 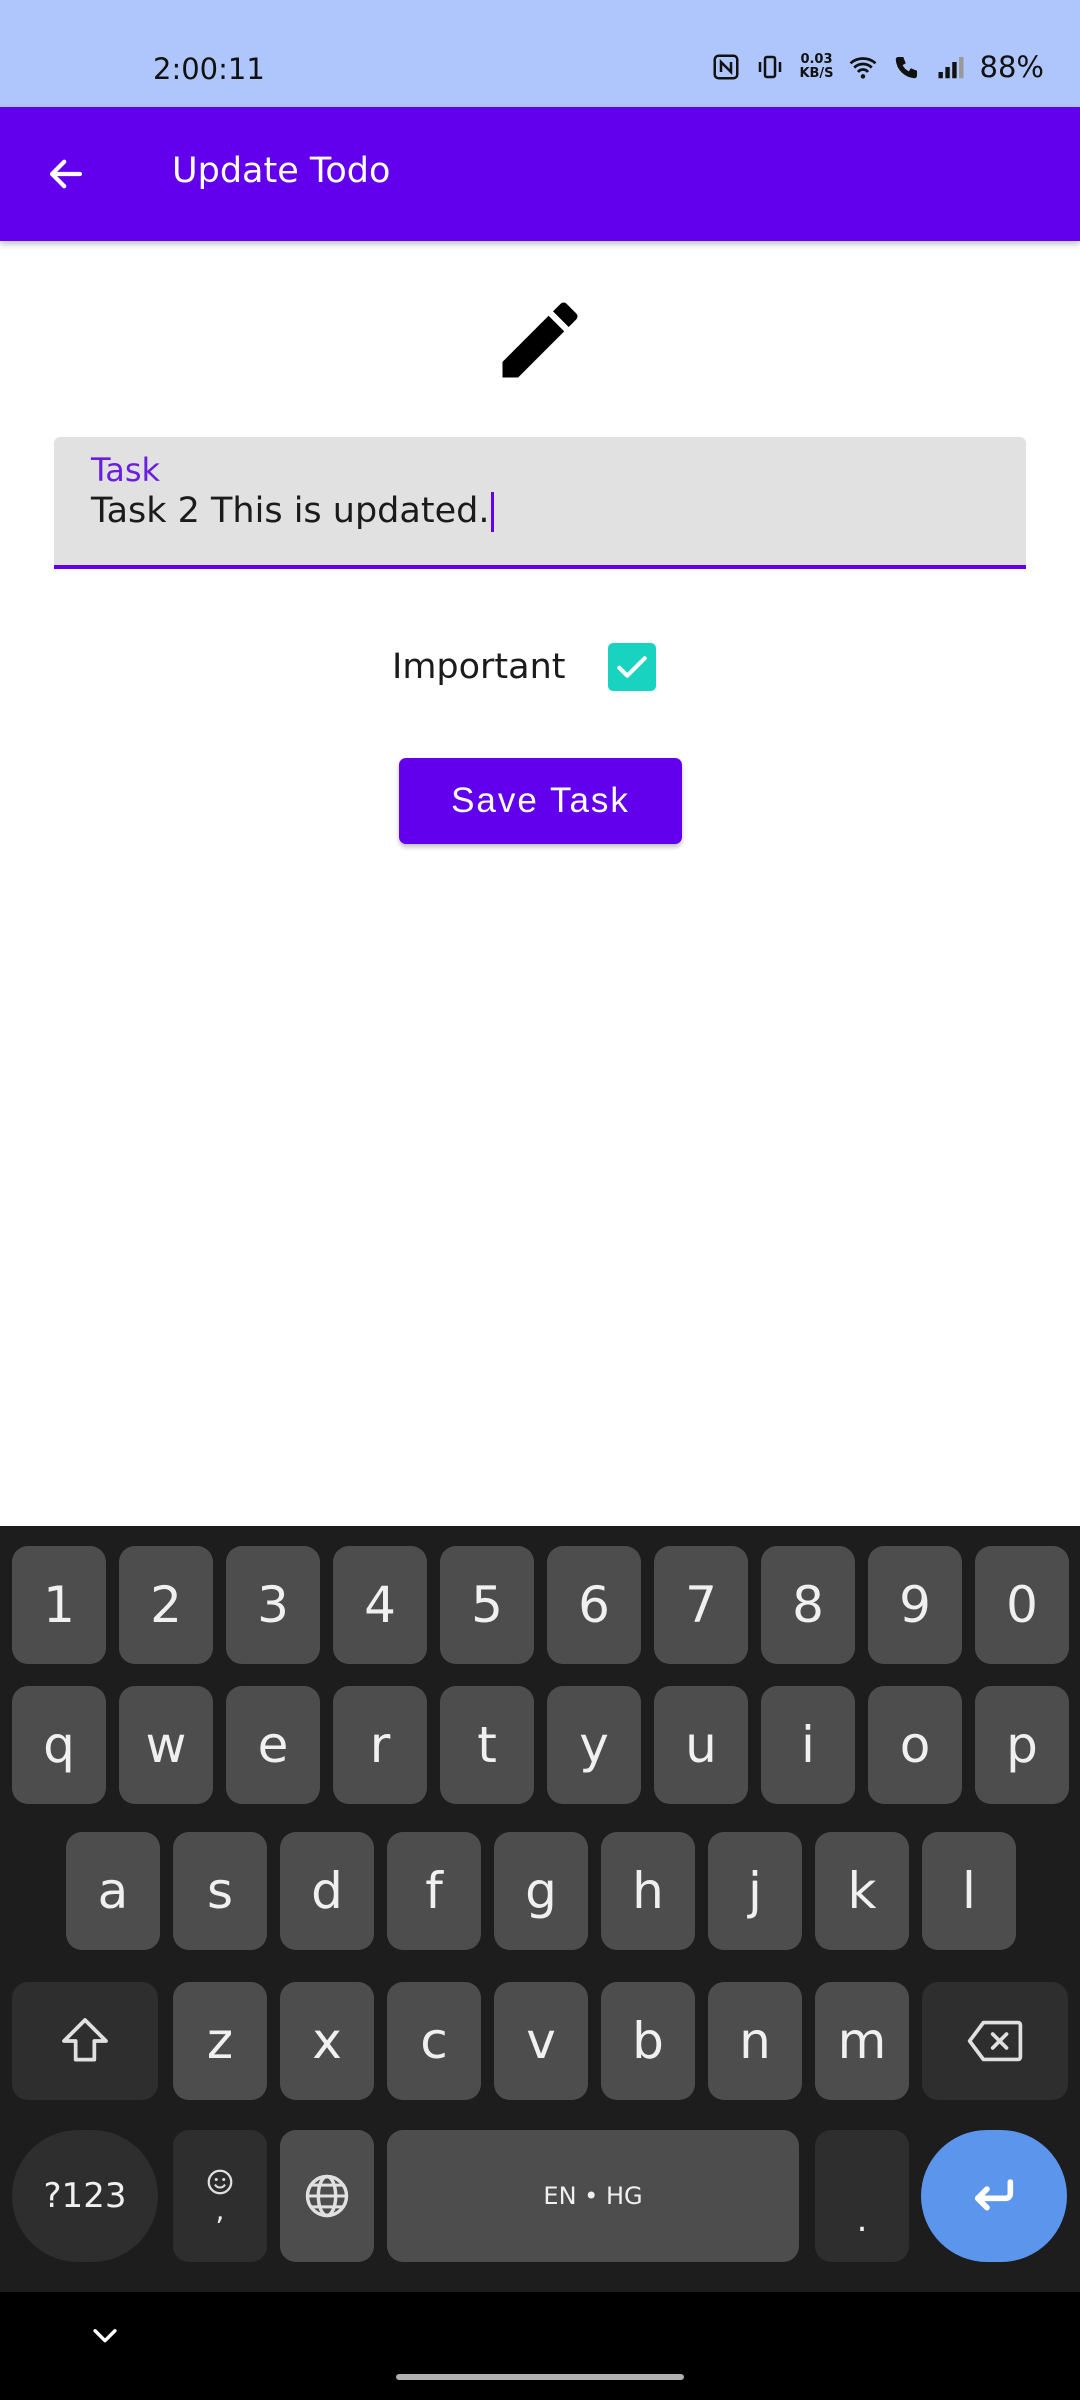 What do you see at coordinates (166, 1605) in the screenshot?
I see `key-2: 2` at bounding box center [166, 1605].